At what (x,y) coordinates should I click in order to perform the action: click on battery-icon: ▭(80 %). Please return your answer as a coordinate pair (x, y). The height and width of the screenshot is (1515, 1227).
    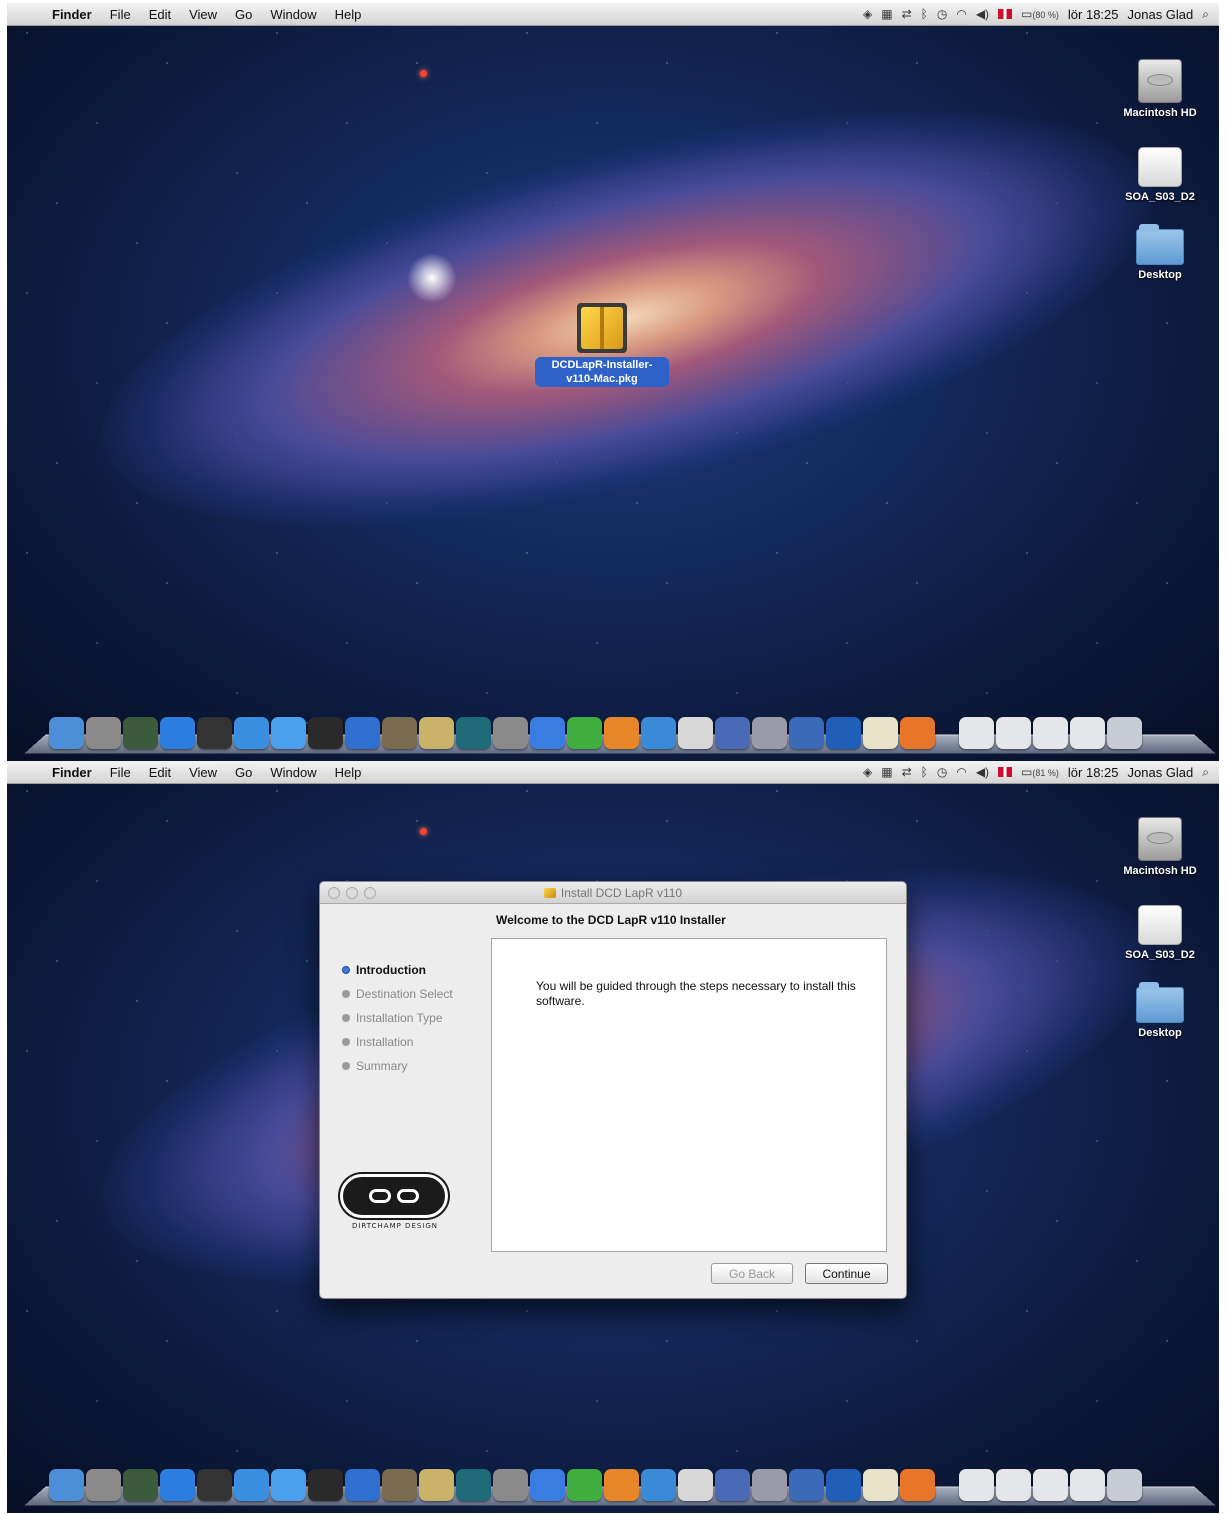
    Looking at the image, I should click on (1040, 14).